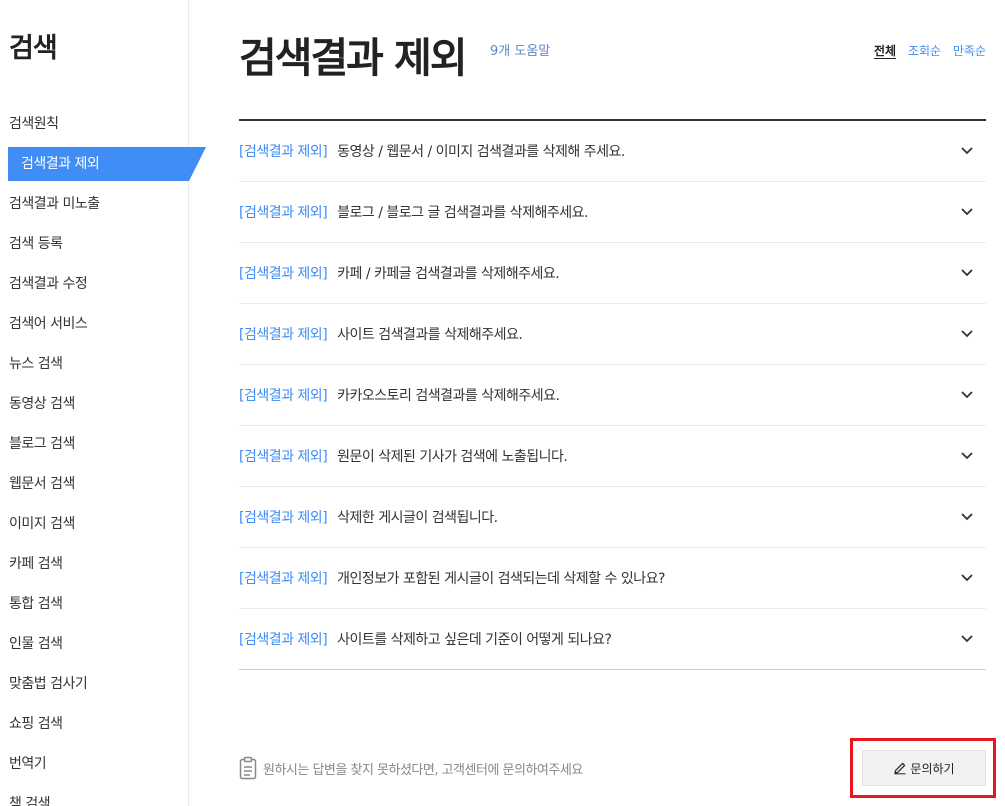 Image resolution: width=1005 pixels, height=806 pixels. What do you see at coordinates (94, 795) in the screenshot?
I see `sidebar-item: 책 검색` at bounding box center [94, 795].